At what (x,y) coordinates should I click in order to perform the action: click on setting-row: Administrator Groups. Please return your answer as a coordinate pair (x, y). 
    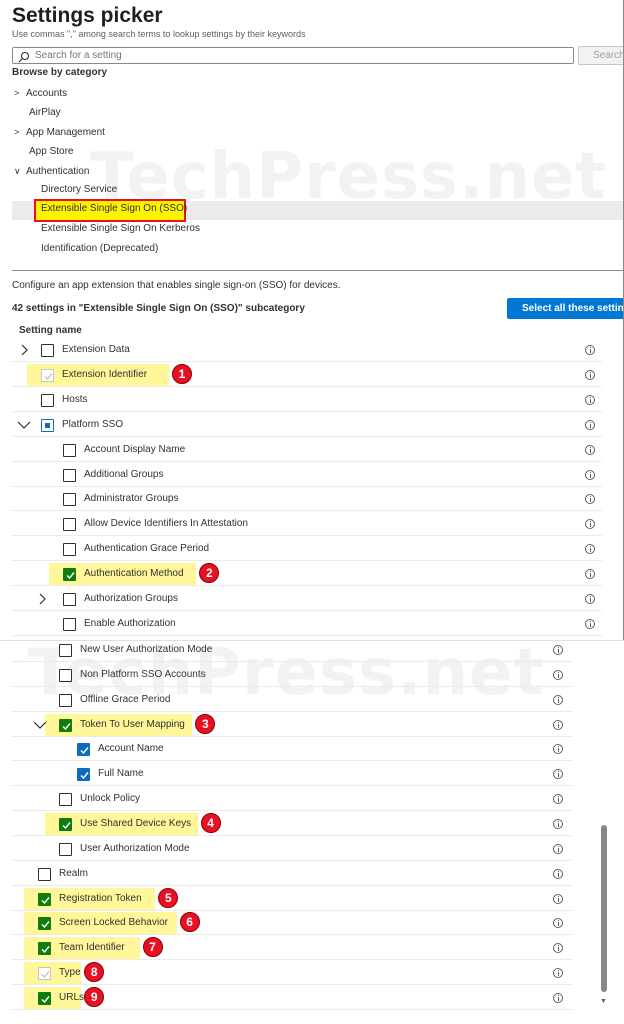
    Looking at the image, I should click on (307, 499).